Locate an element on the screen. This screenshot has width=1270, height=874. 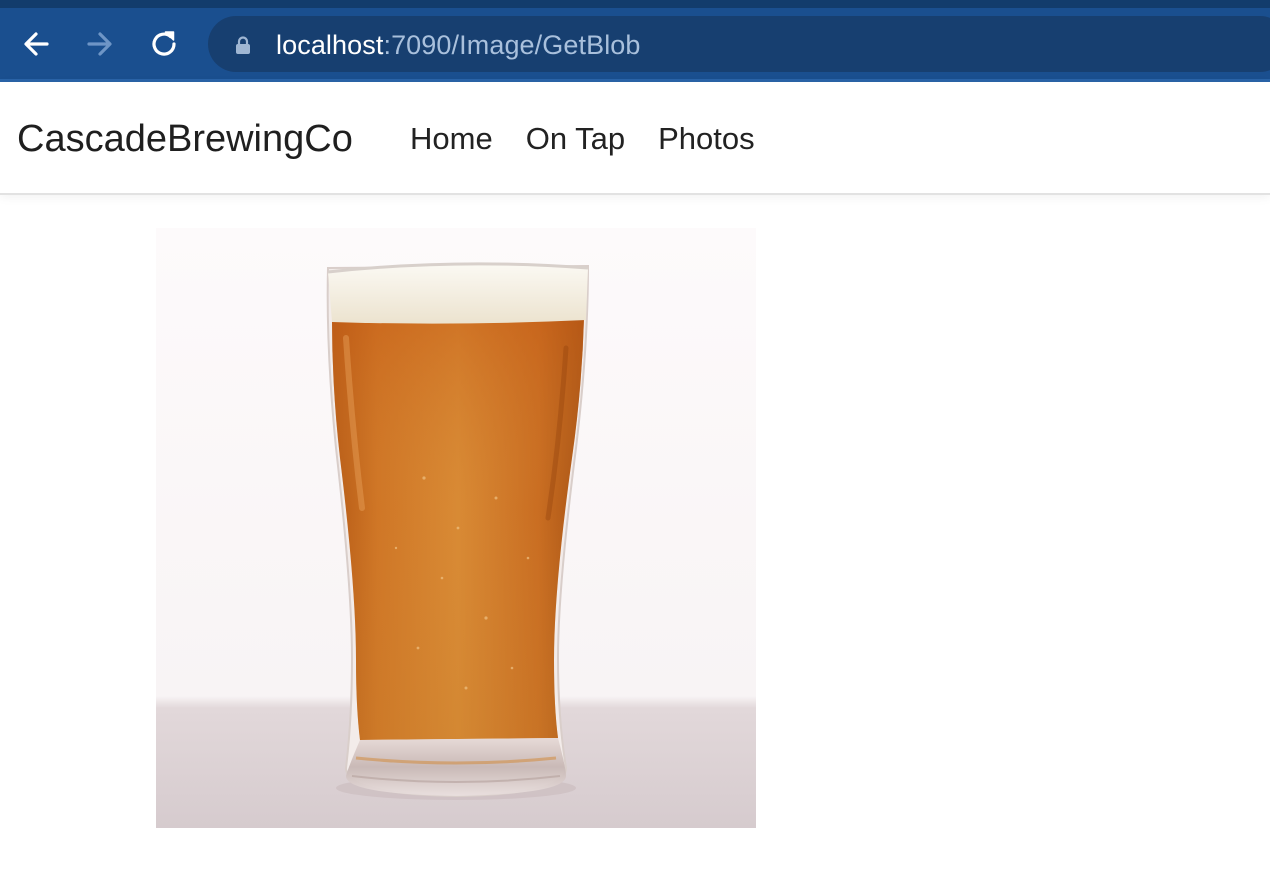
nav-link-photos: Photos is located at coordinates (706, 138).